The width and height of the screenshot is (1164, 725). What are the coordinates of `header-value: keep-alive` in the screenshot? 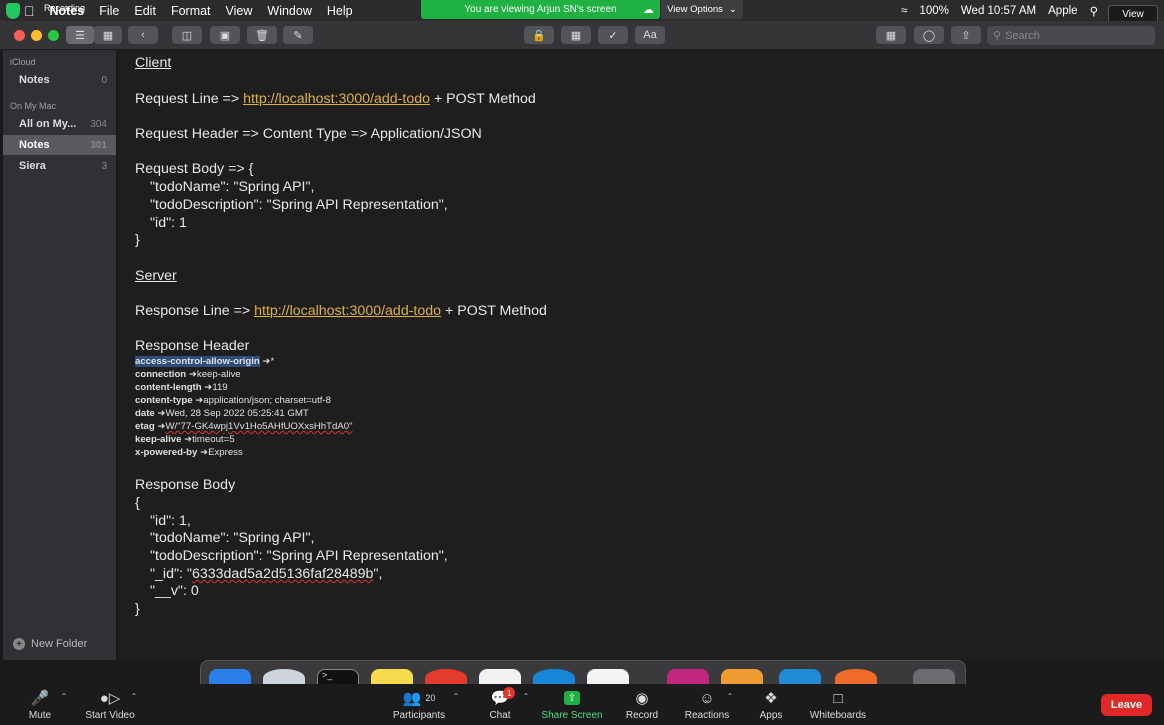 It's located at (218, 374).